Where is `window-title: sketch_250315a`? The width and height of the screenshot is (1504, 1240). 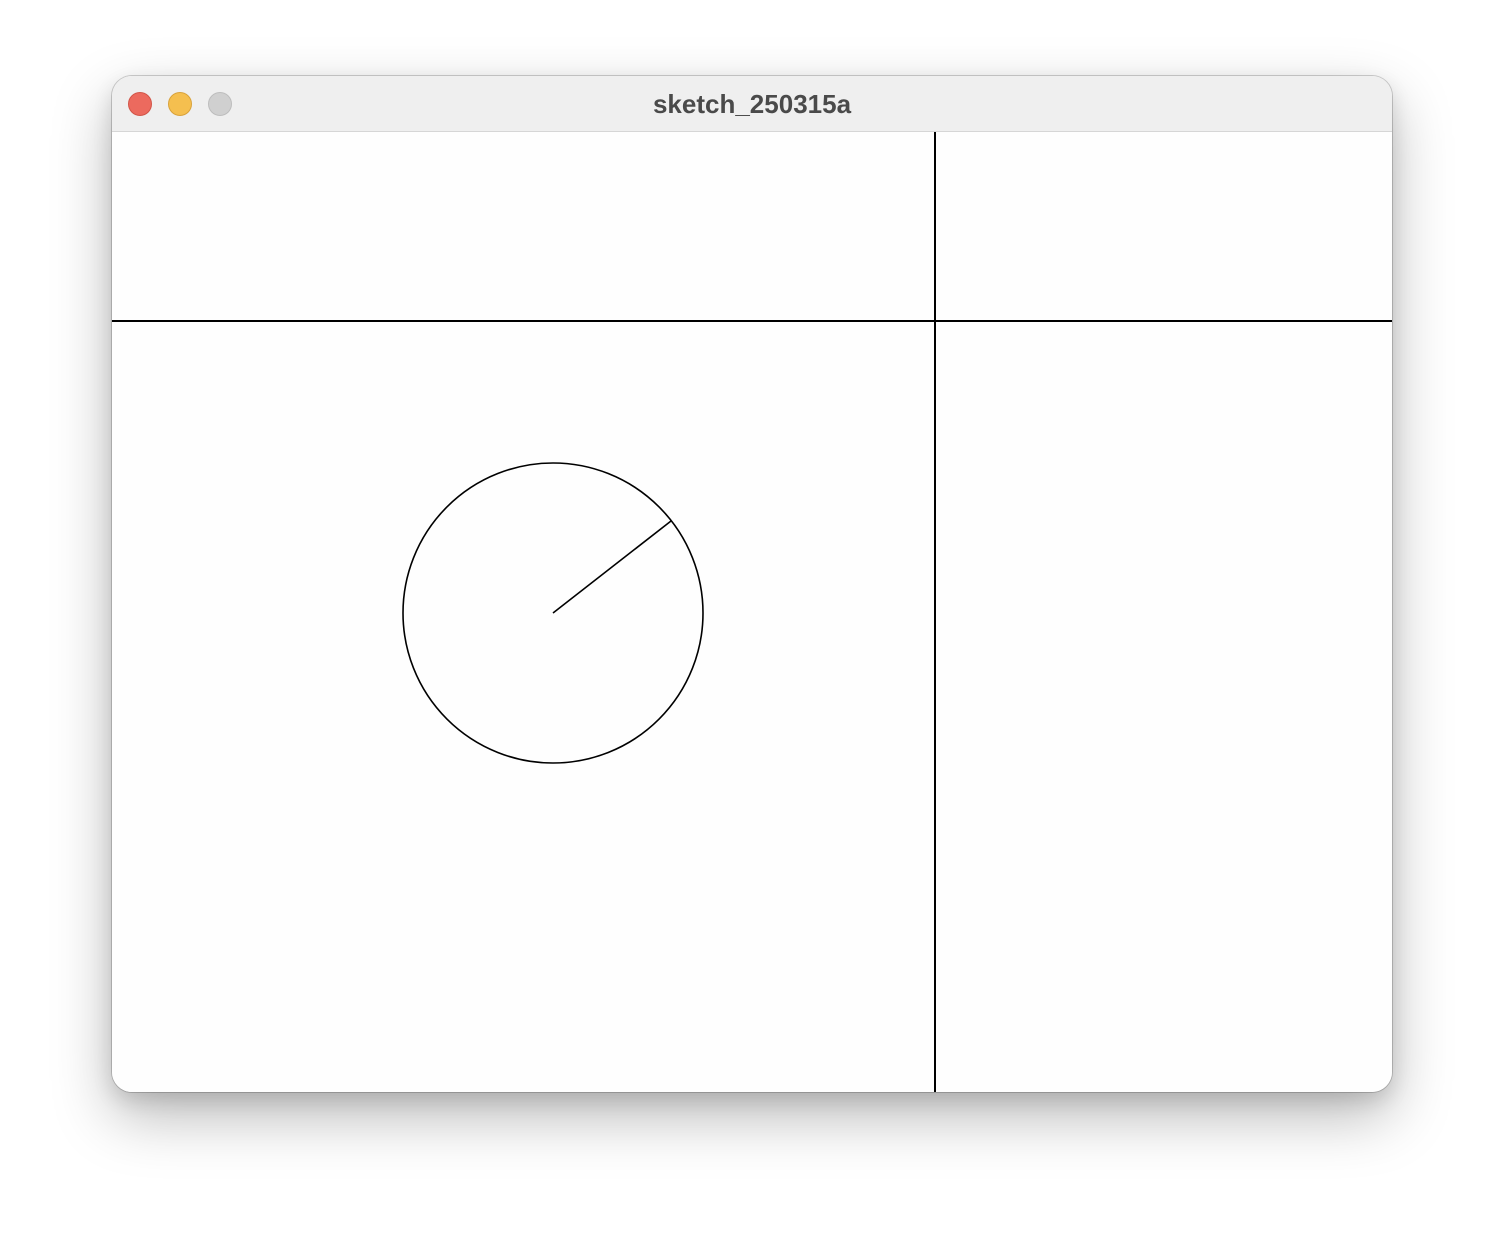 window-title: sketch_250315a is located at coordinates (752, 104).